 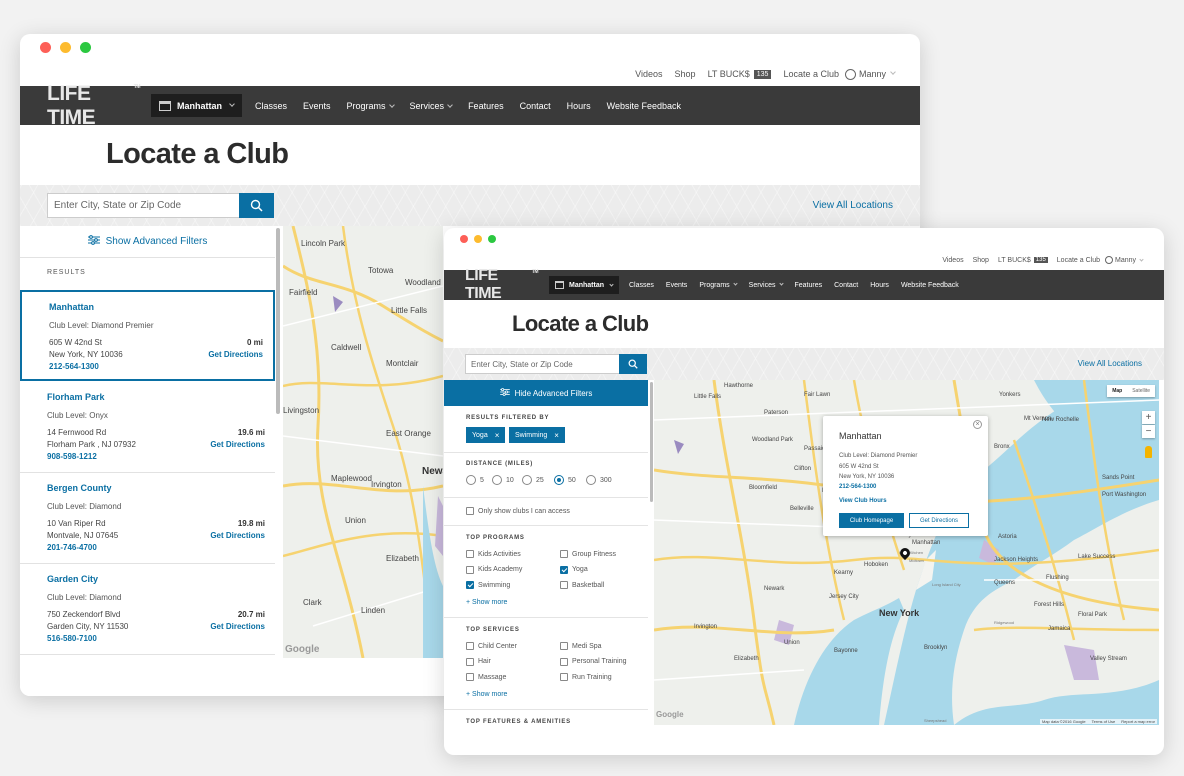 I want to click on result-phone-link: 201-746-4700, so click(x=72, y=547).